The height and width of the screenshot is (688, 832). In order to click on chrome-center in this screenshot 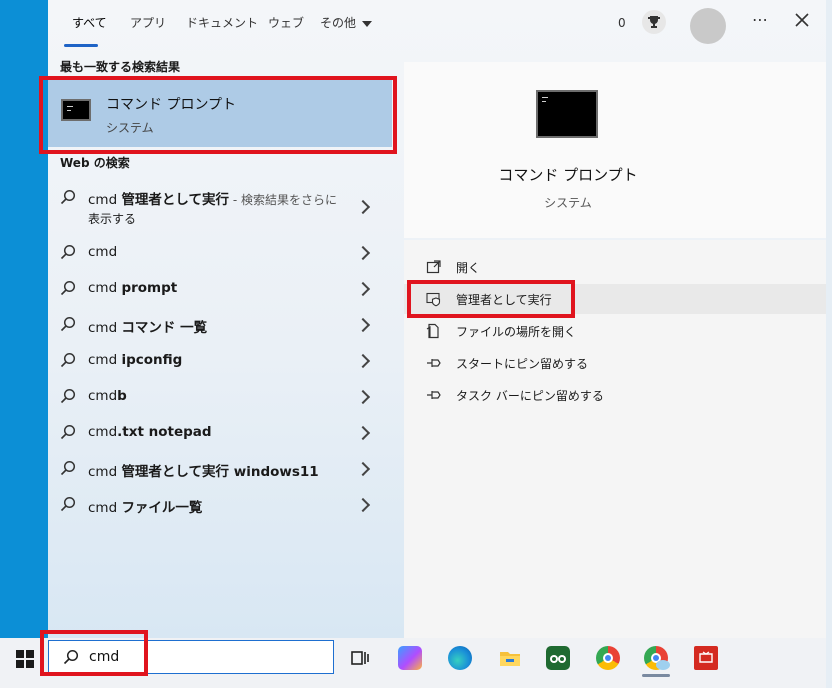, I will do `click(608, 658)`.